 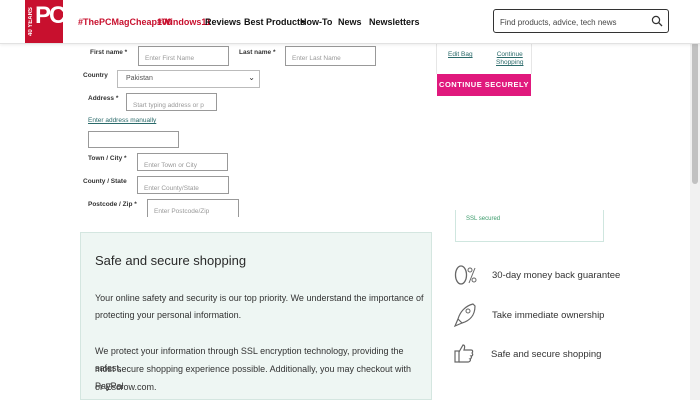 I want to click on summary-divider-right, so click(x=531, y=59).